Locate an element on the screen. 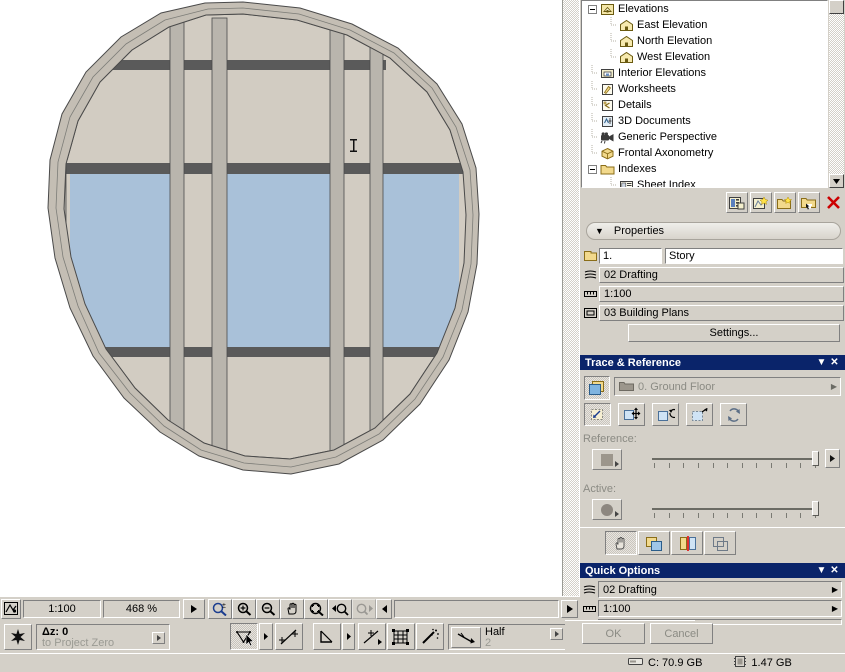 This screenshot has height=672, width=845. tree-item-generic-perspective: Generic Perspective is located at coordinates (704, 137).